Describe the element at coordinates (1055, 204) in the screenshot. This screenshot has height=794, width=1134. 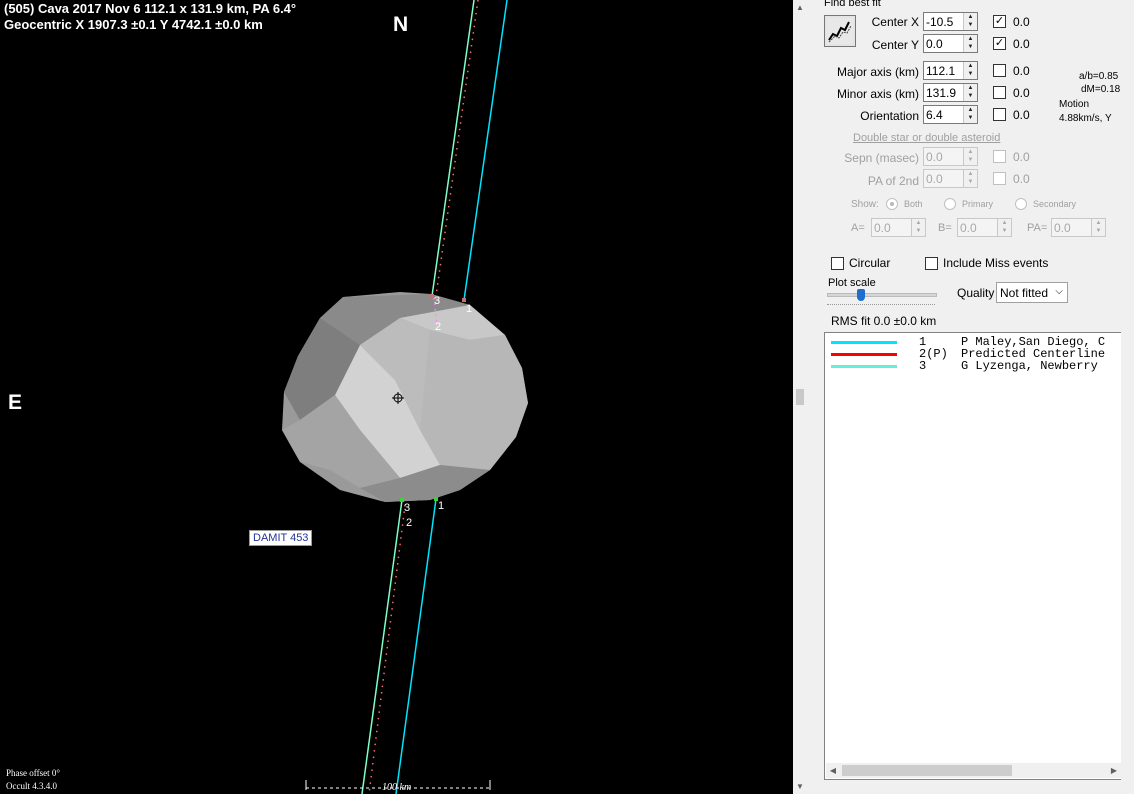
I see `show-secondary-label: Secondary` at that location.